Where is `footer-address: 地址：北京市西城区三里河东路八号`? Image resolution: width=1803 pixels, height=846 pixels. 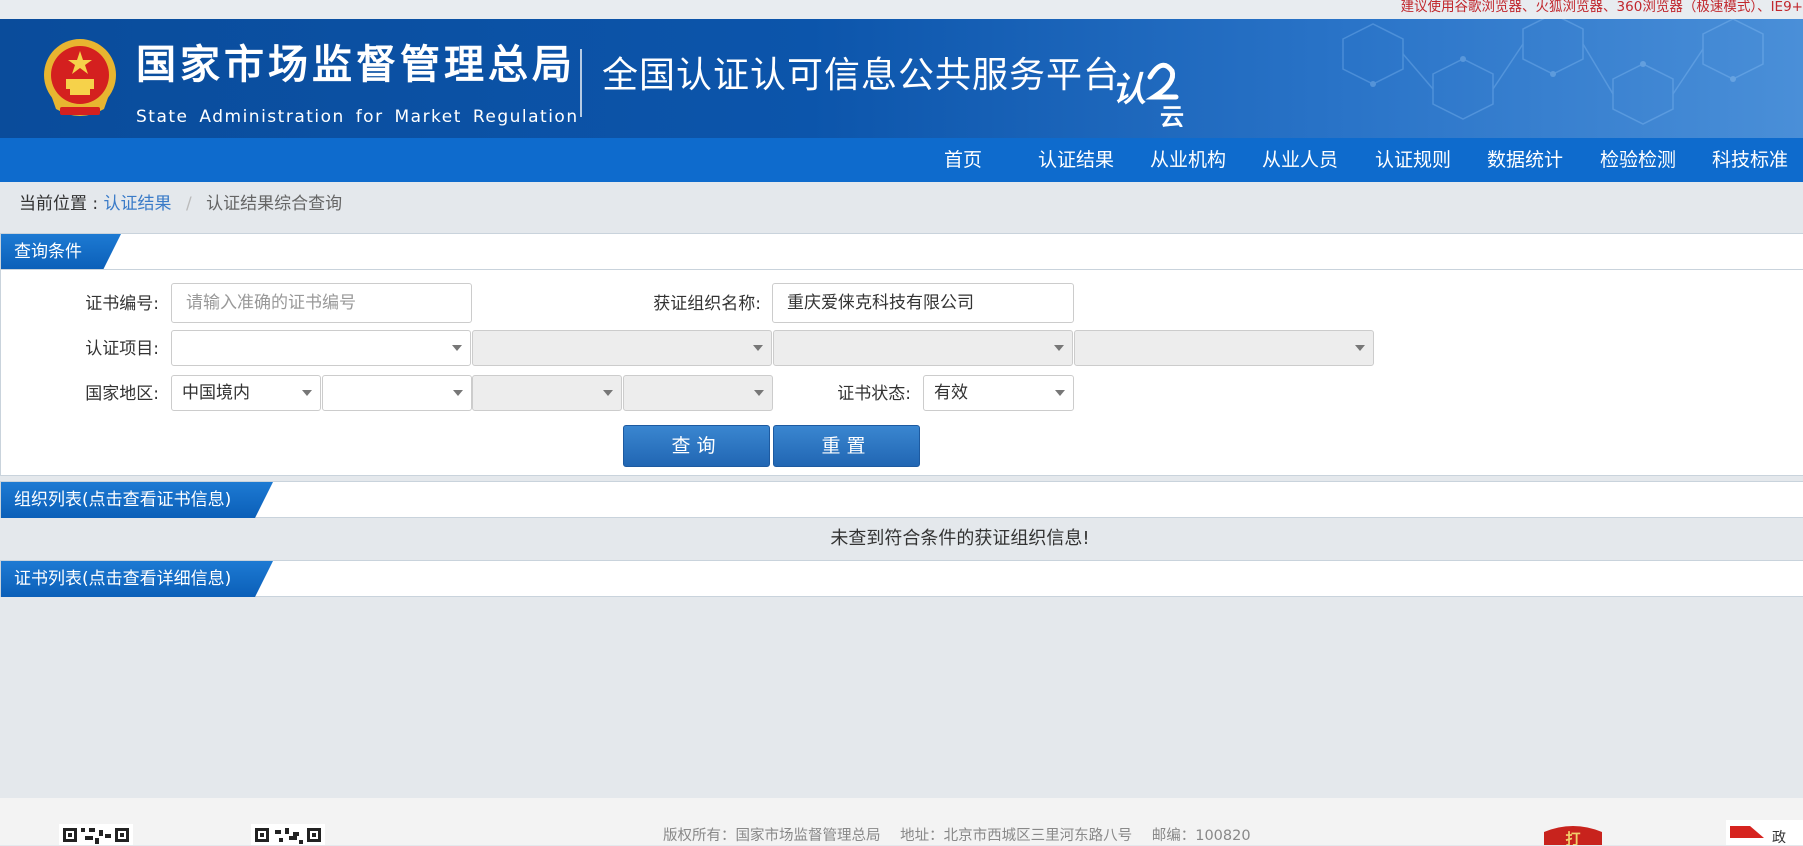
footer-address: 地址：北京市西城区三里河东路八号 is located at coordinates (1016, 836).